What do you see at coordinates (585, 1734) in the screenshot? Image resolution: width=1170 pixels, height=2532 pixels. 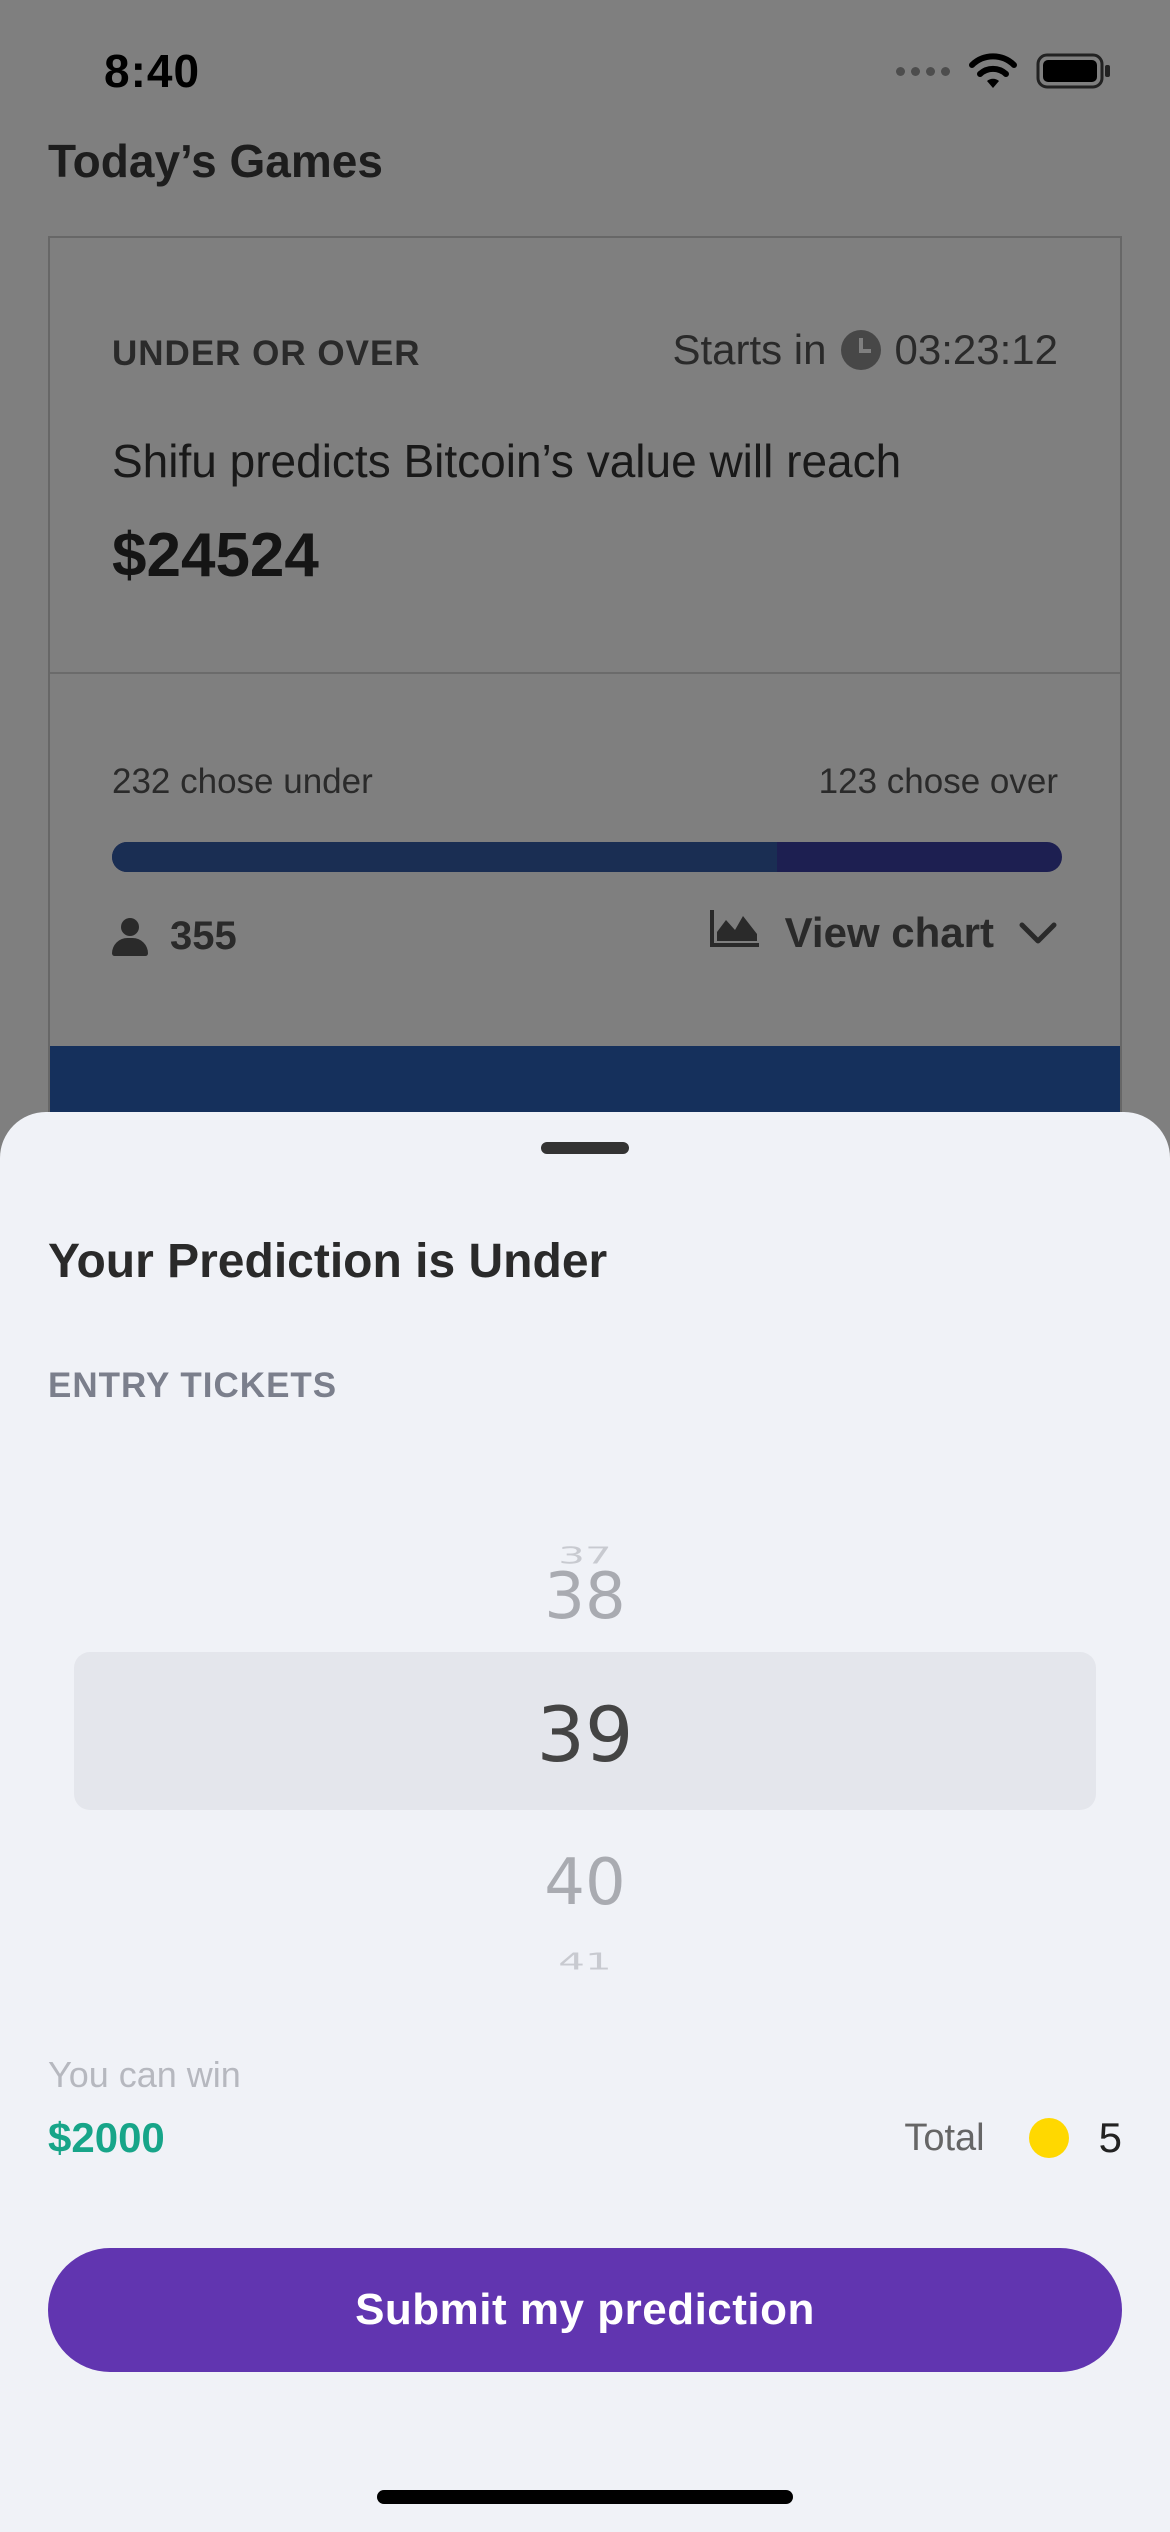 I see `picker-selected-option: 39` at bounding box center [585, 1734].